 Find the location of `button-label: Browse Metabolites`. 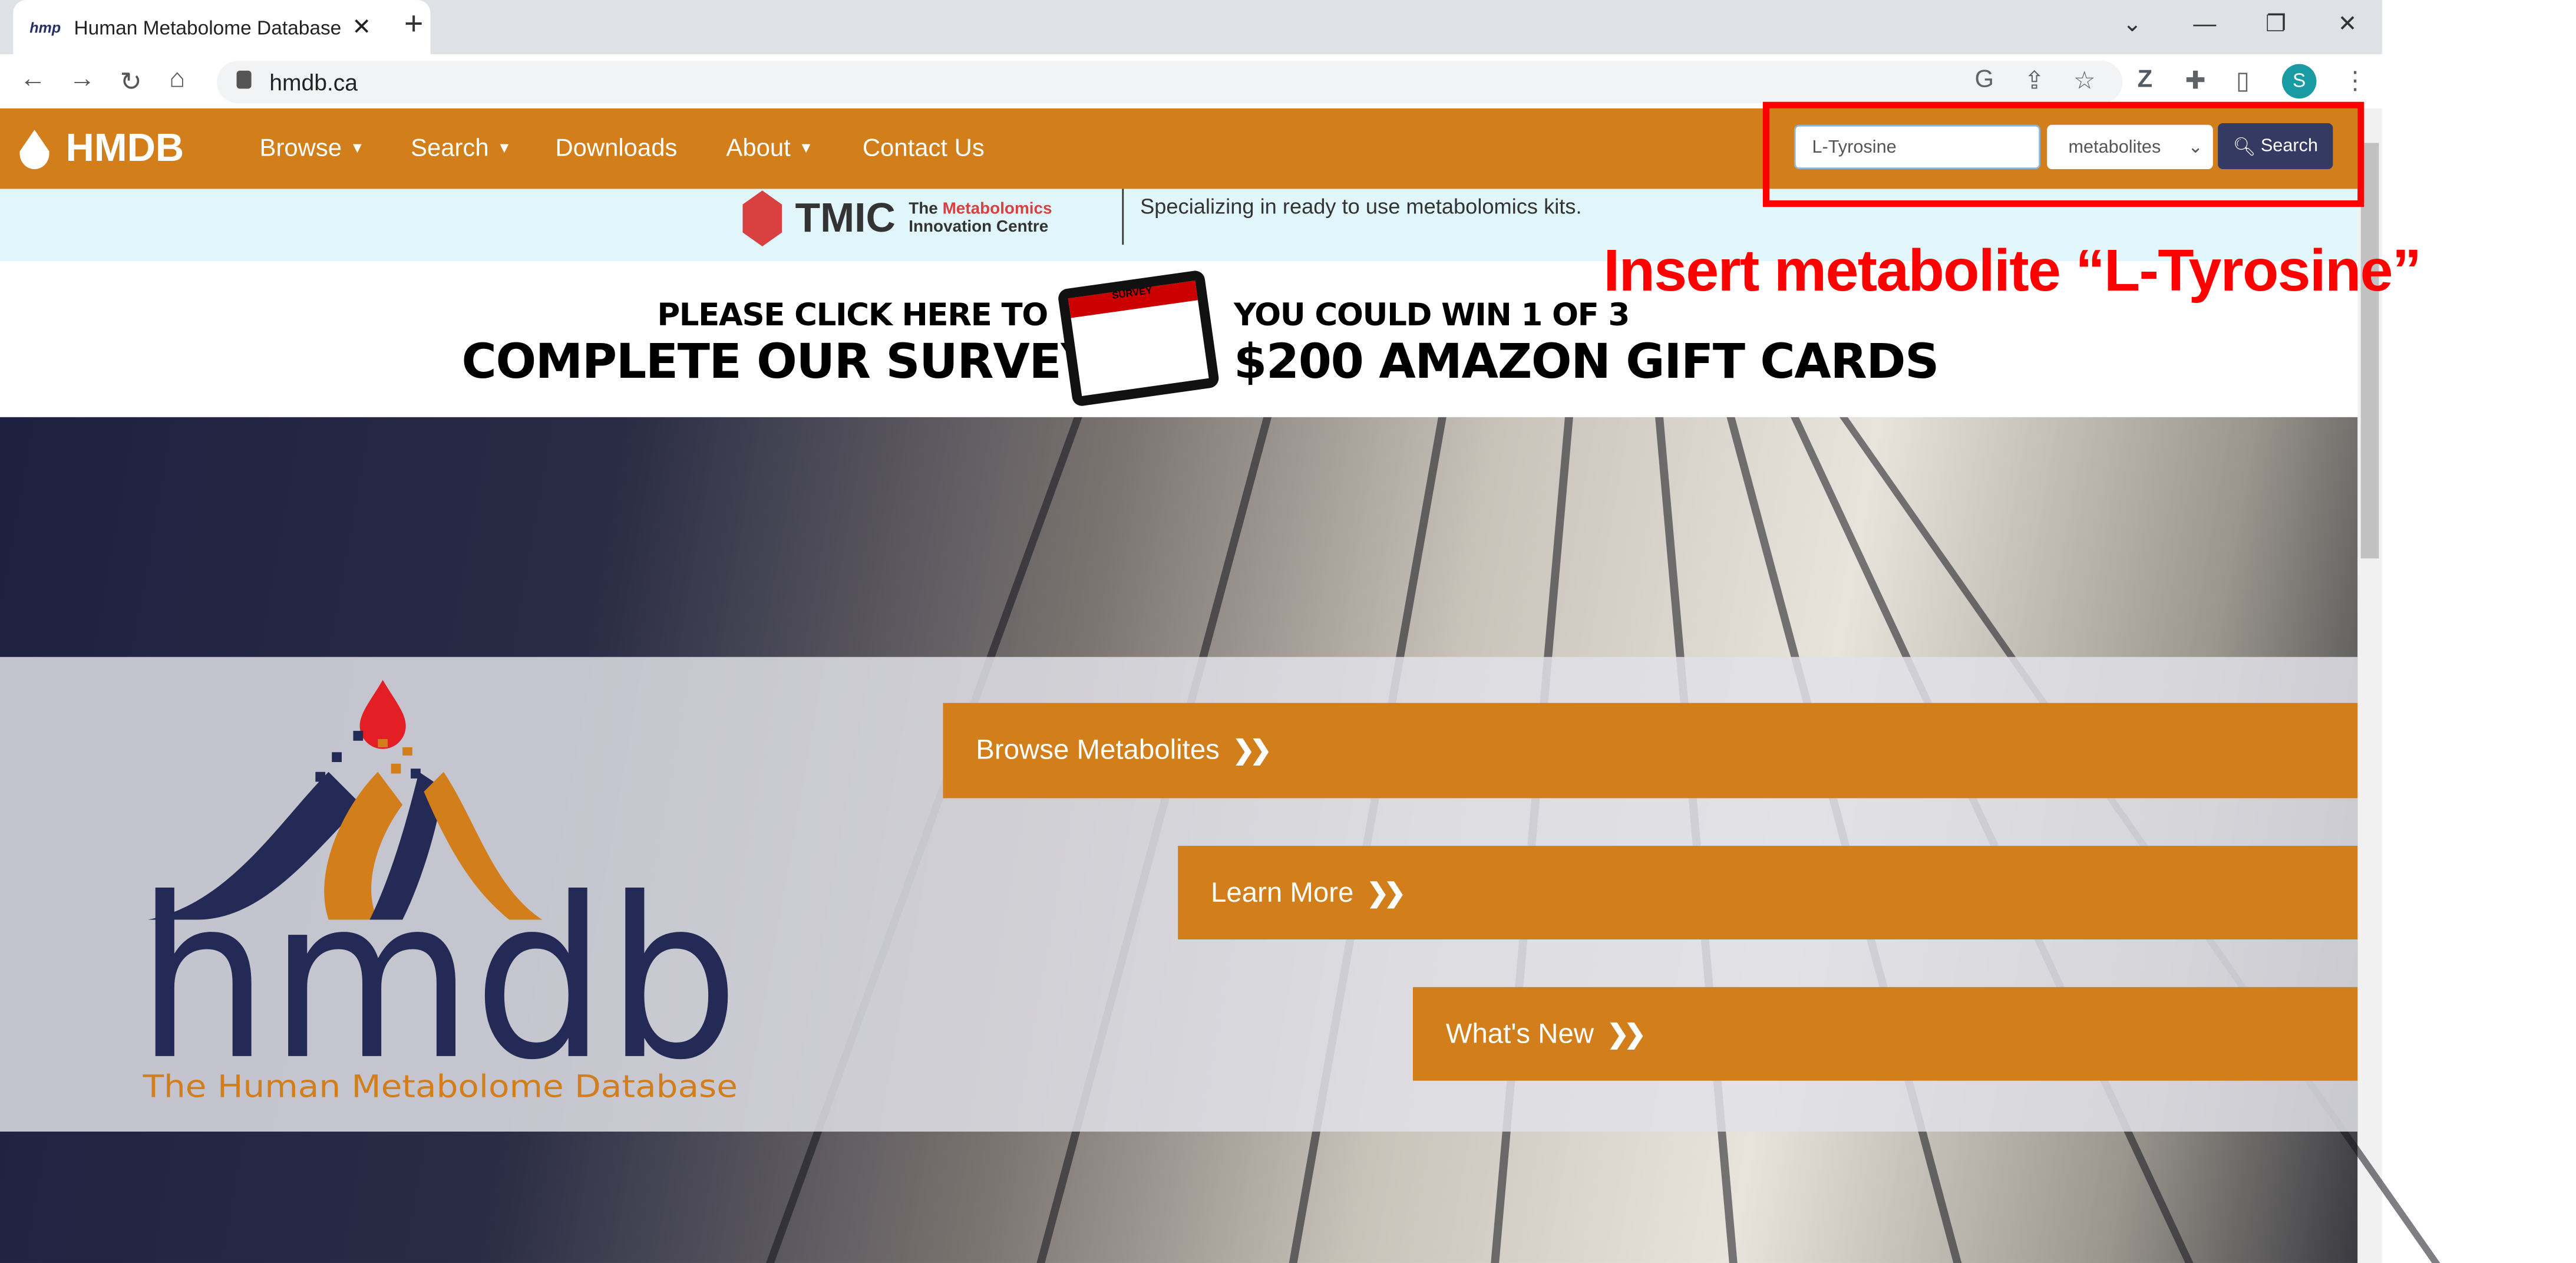

button-label: Browse Metabolites is located at coordinates (1098, 750).